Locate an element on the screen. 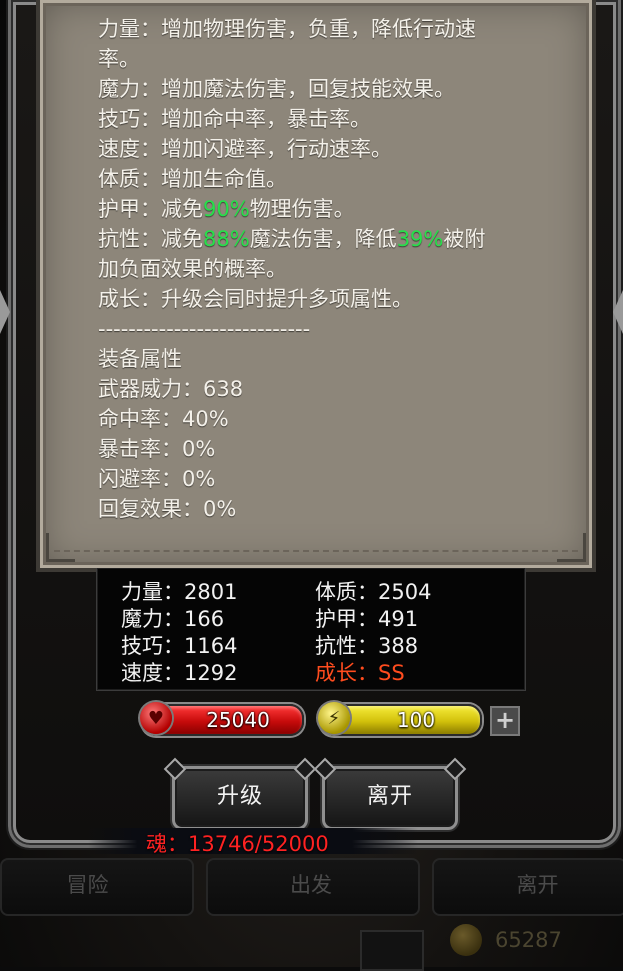 The height and width of the screenshot is (971, 623). description-text: 体质：增加生命值。 is located at coordinates (192, 179).